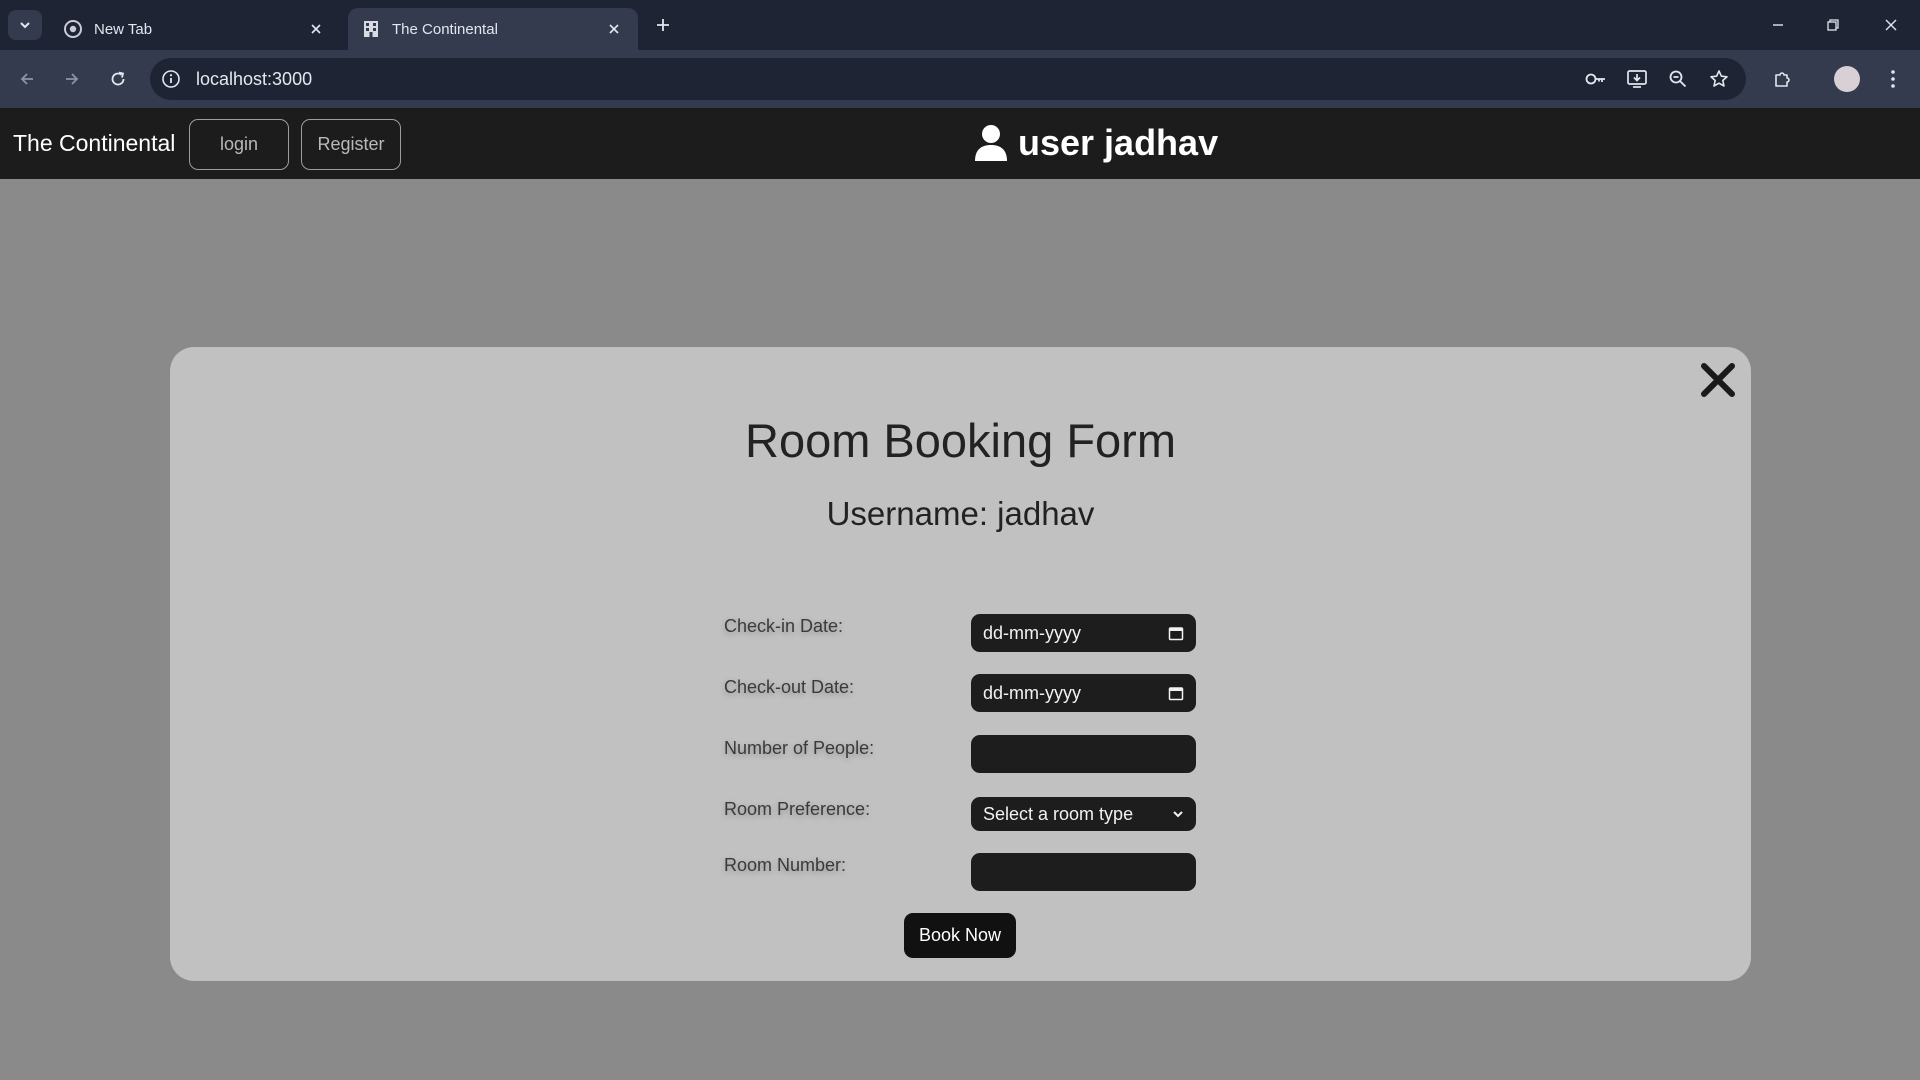  Describe the element at coordinates (73, 29) in the screenshot. I see `chrome-icon` at that location.